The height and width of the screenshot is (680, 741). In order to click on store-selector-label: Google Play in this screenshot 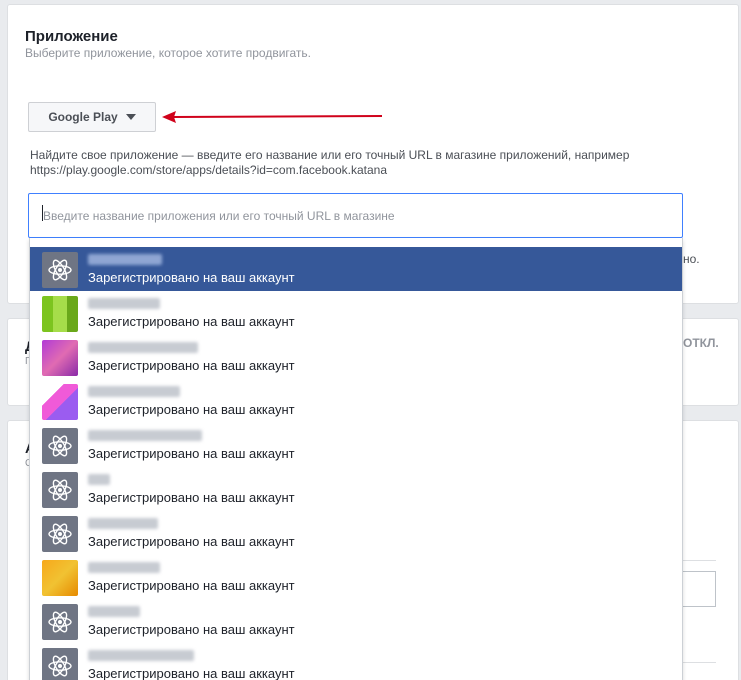, I will do `click(83, 117)`.